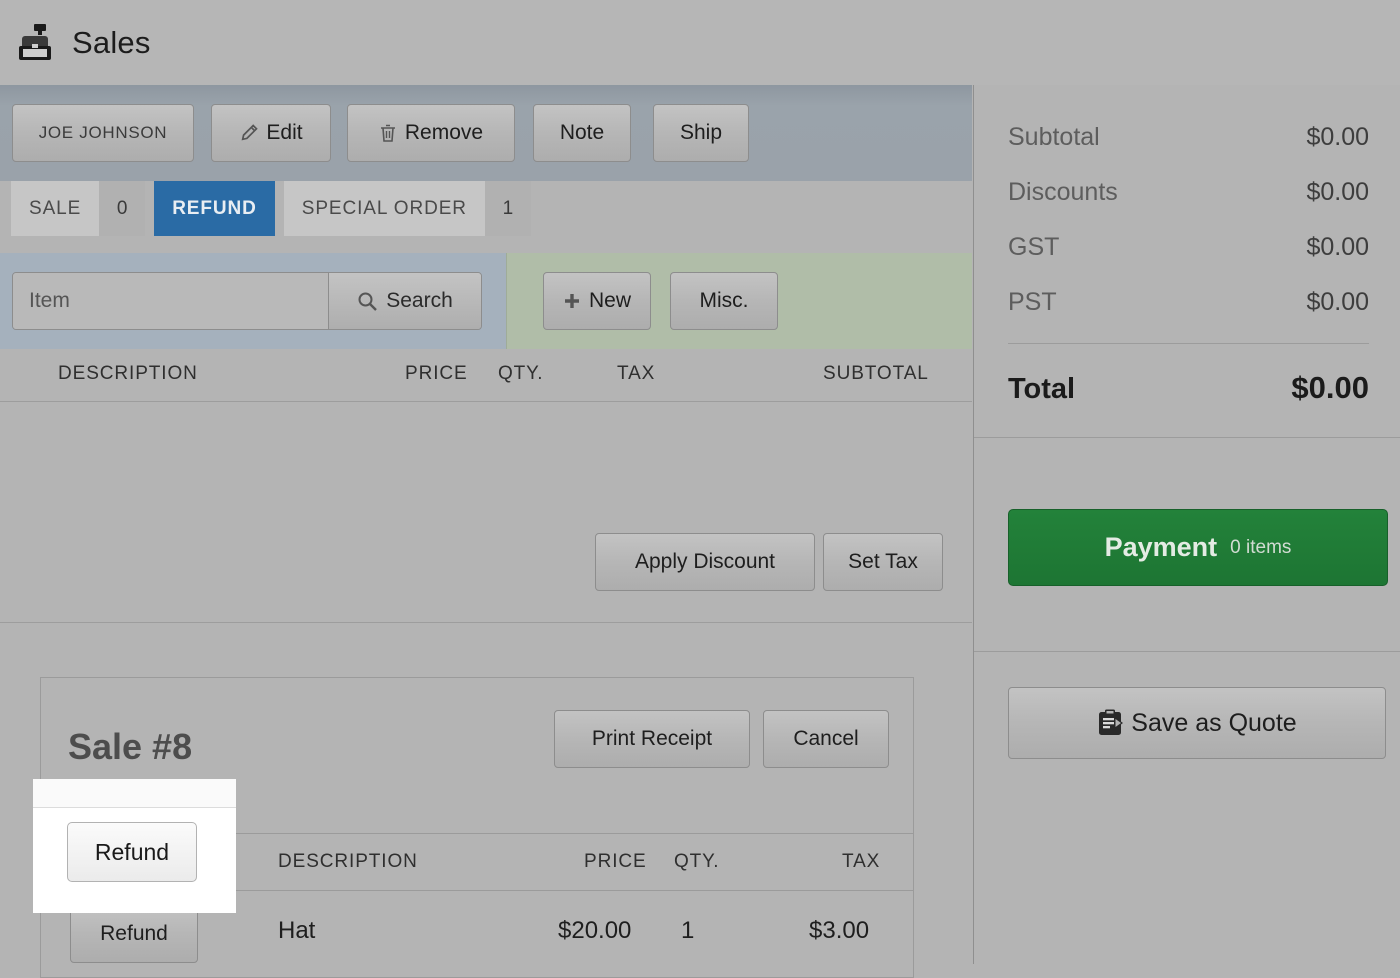 Image resolution: width=1400 pixels, height=978 pixels. What do you see at coordinates (1214, 722) in the screenshot?
I see `save-as-quote-label: Save as Quote` at bounding box center [1214, 722].